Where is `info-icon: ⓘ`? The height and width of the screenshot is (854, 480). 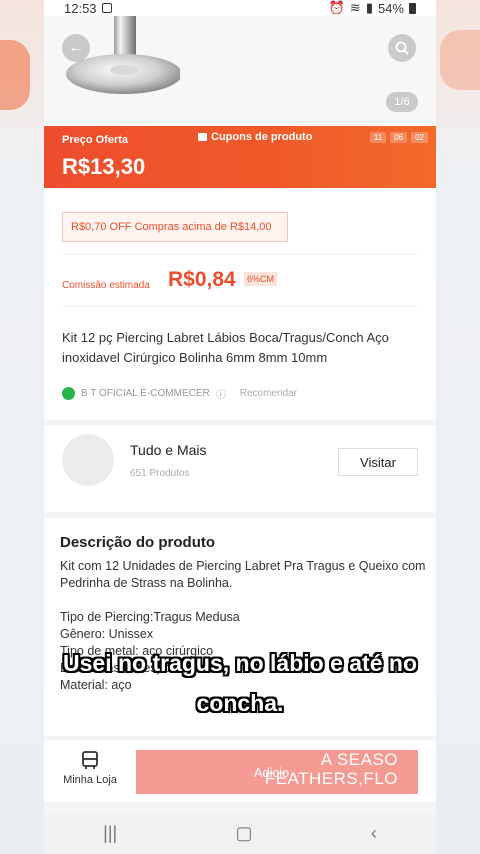 info-icon: ⓘ is located at coordinates (221, 393).